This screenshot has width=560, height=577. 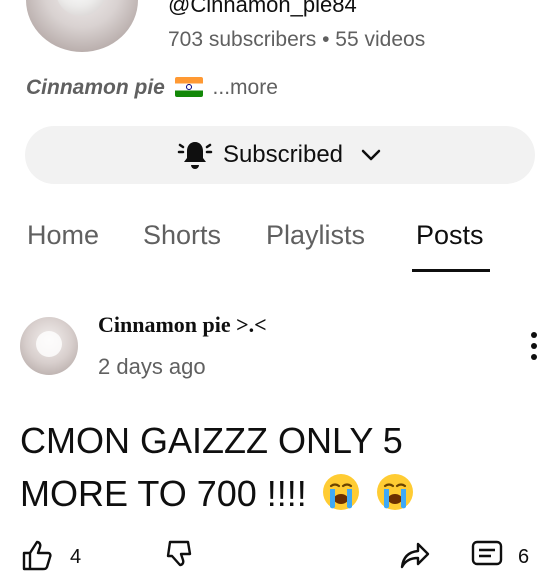 What do you see at coordinates (380, 39) in the screenshot?
I see `video-count: 55 videos` at bounding box center [380, 39].